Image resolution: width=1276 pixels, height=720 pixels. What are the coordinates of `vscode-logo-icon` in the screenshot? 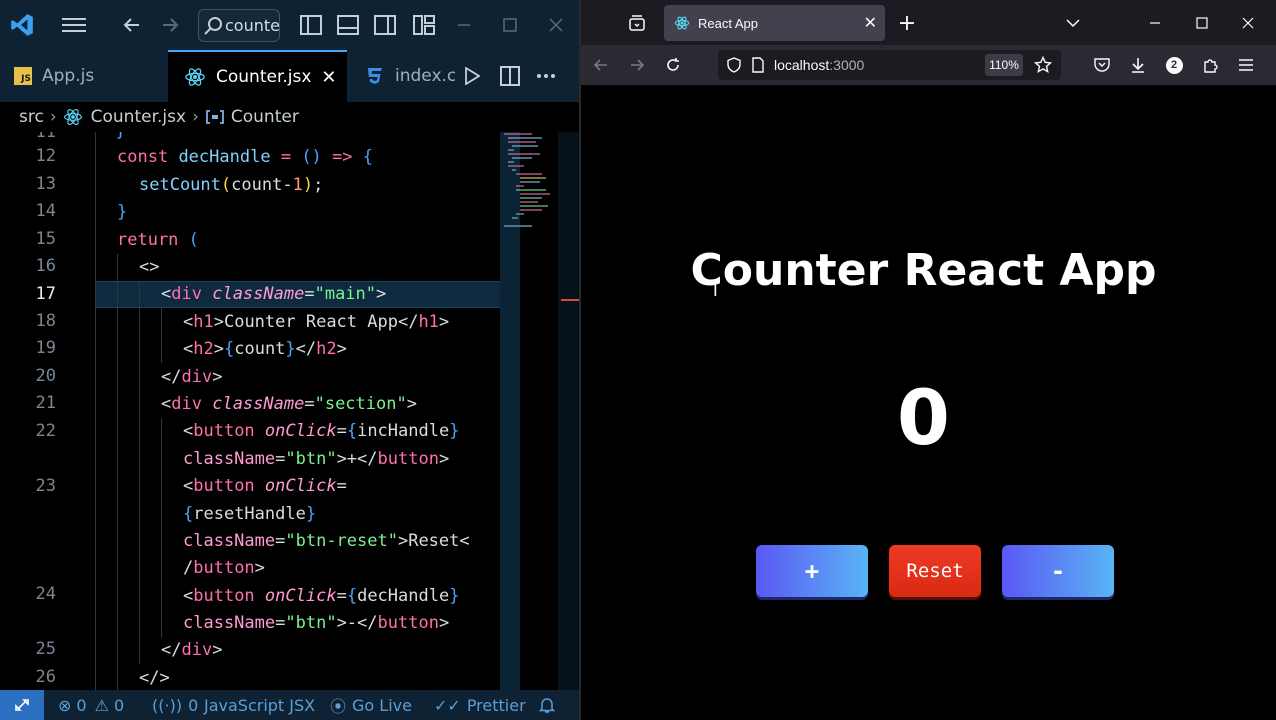 It's located at (22, 25).